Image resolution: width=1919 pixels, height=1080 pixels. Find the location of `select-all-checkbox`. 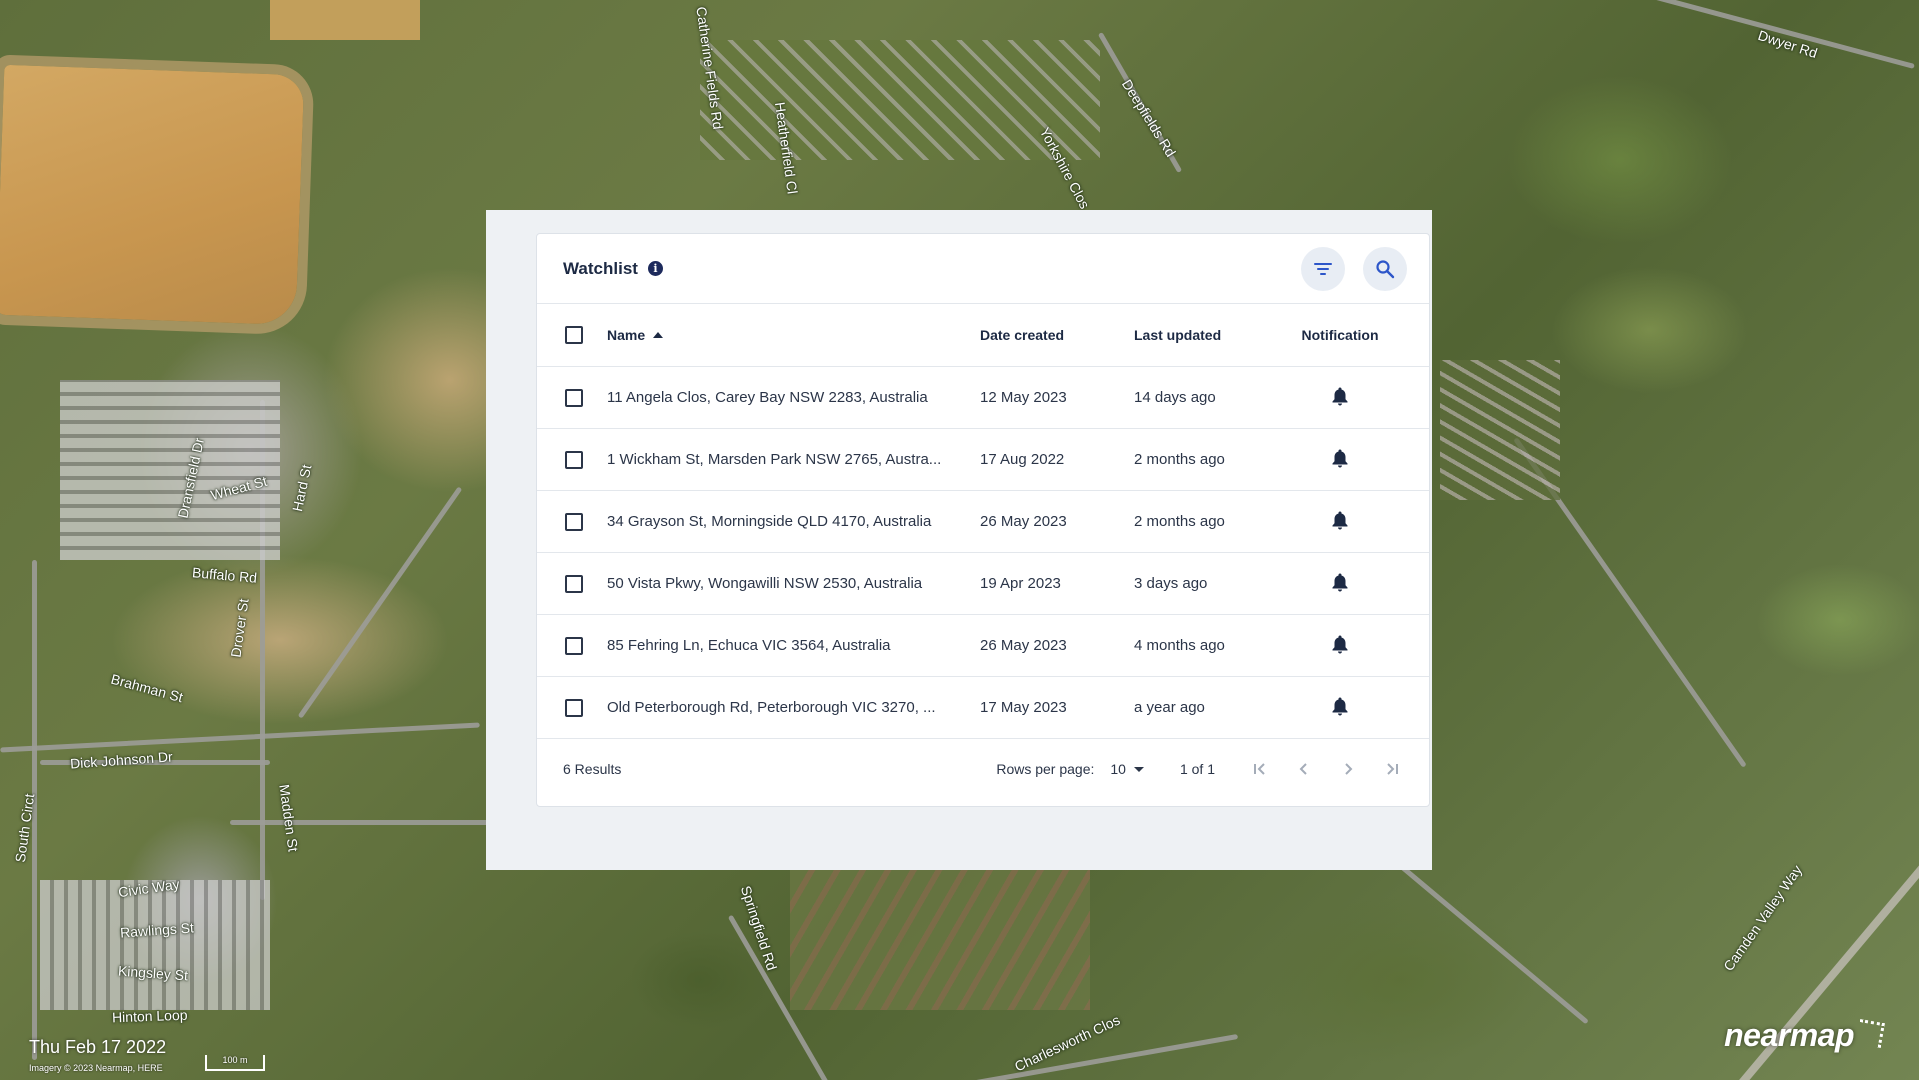

select-all-checkbox is located at coordinates (574, 335).